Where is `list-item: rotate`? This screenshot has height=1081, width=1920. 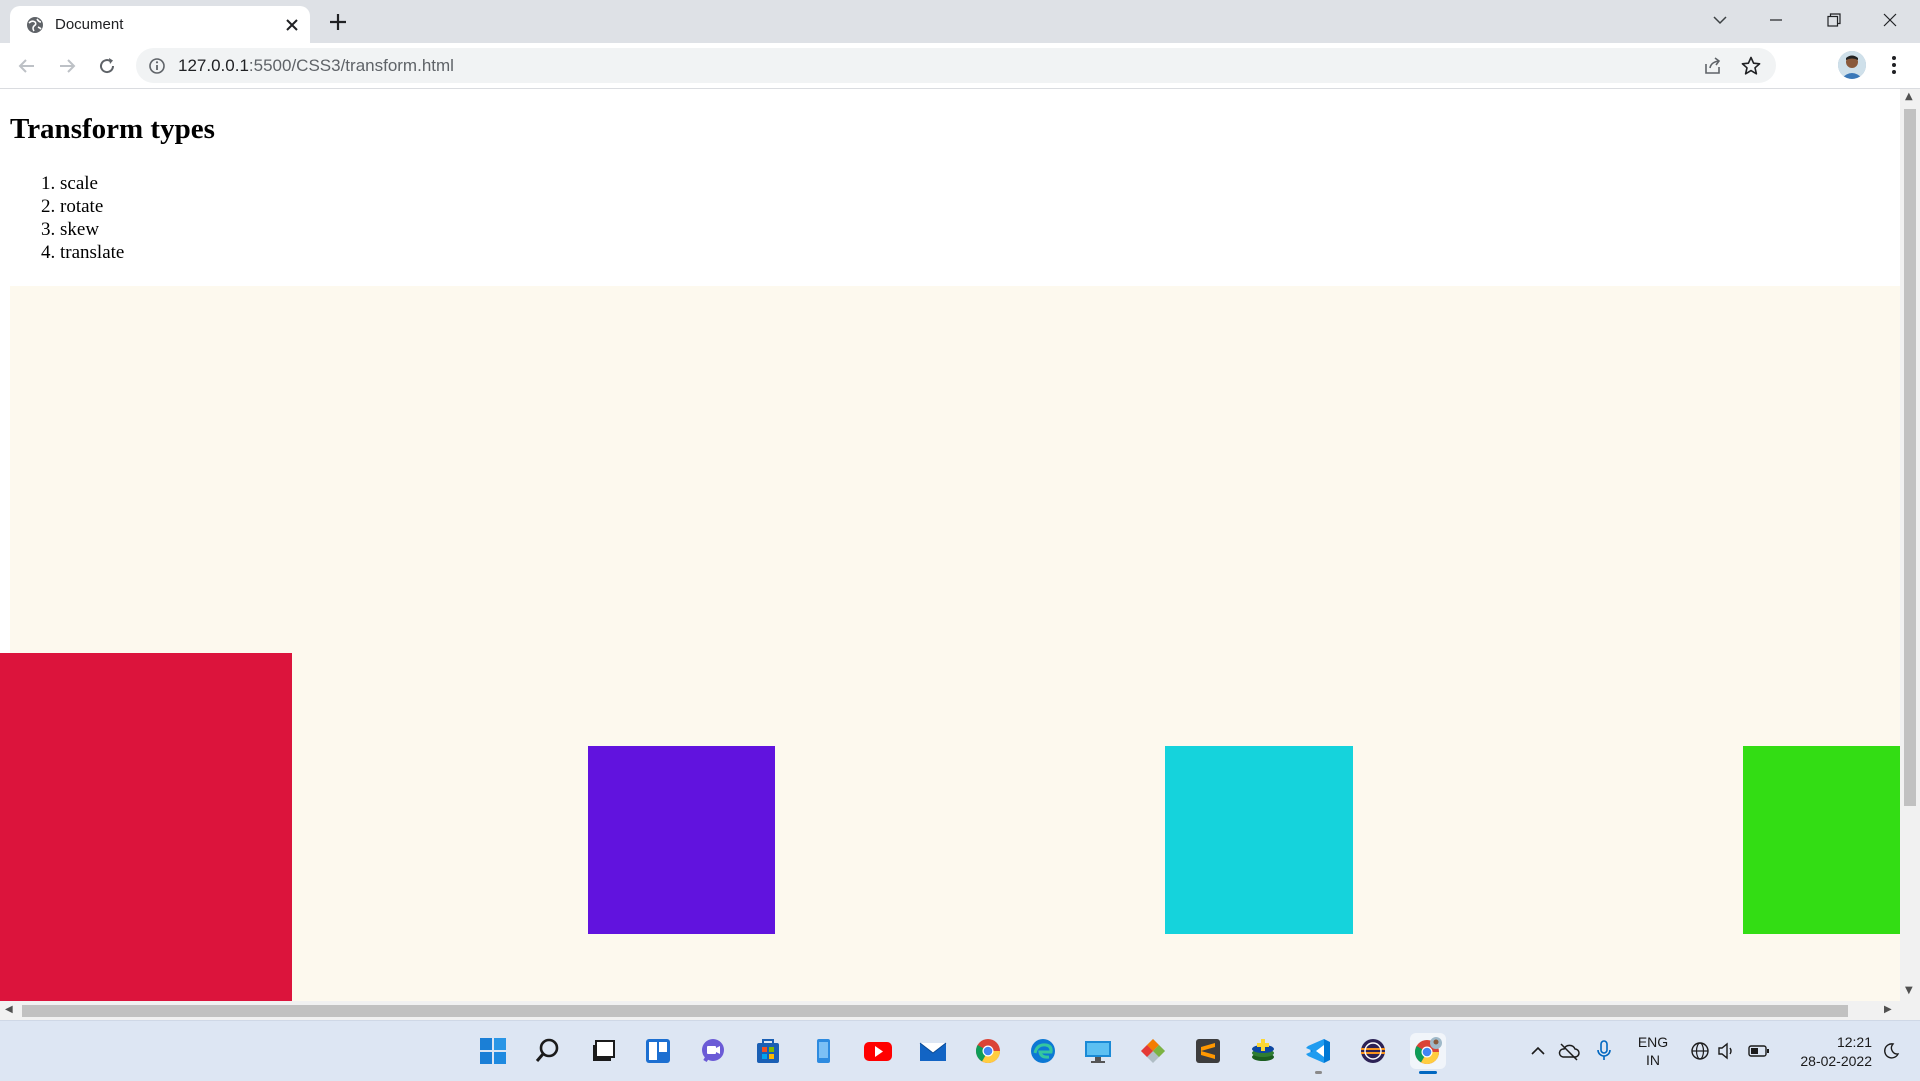 list-item: rotate is located at coordinates (92, 206).